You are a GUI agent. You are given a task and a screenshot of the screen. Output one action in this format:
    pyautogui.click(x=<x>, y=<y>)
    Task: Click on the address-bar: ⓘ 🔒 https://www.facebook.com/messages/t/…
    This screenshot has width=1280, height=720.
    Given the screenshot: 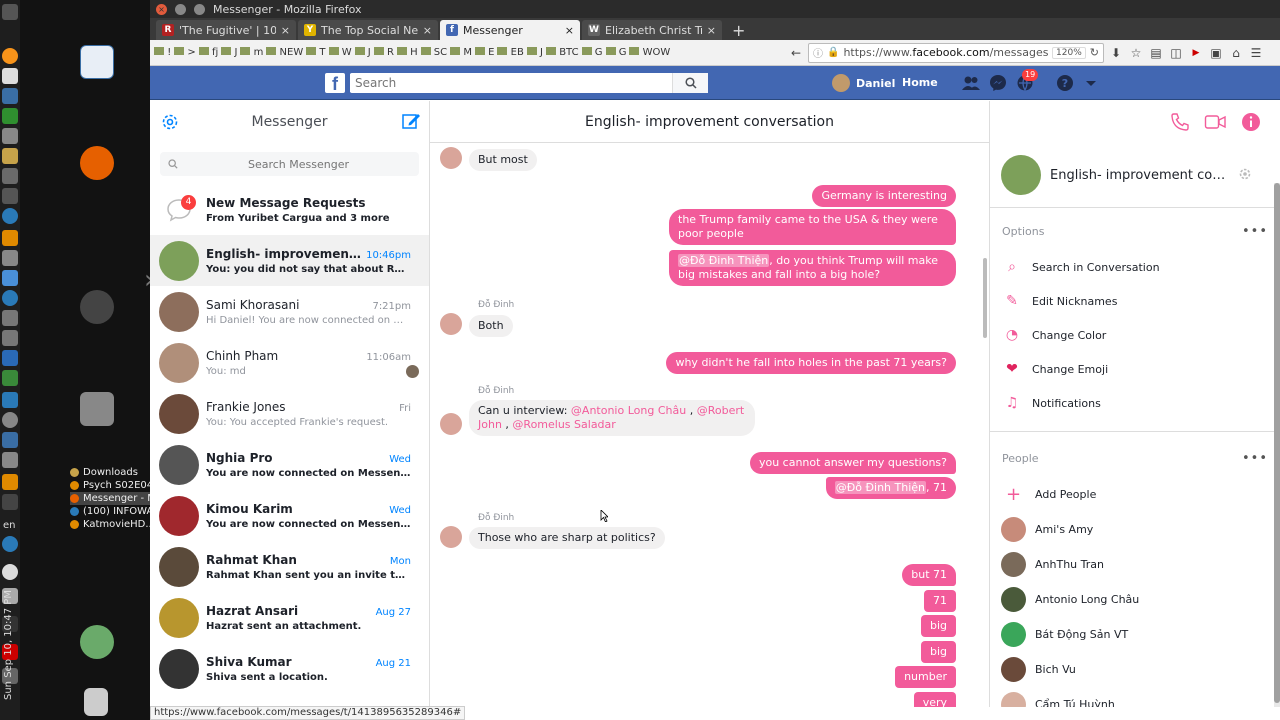 What is the action you would take?
    pyautogui.click(x=956, y=52)
    